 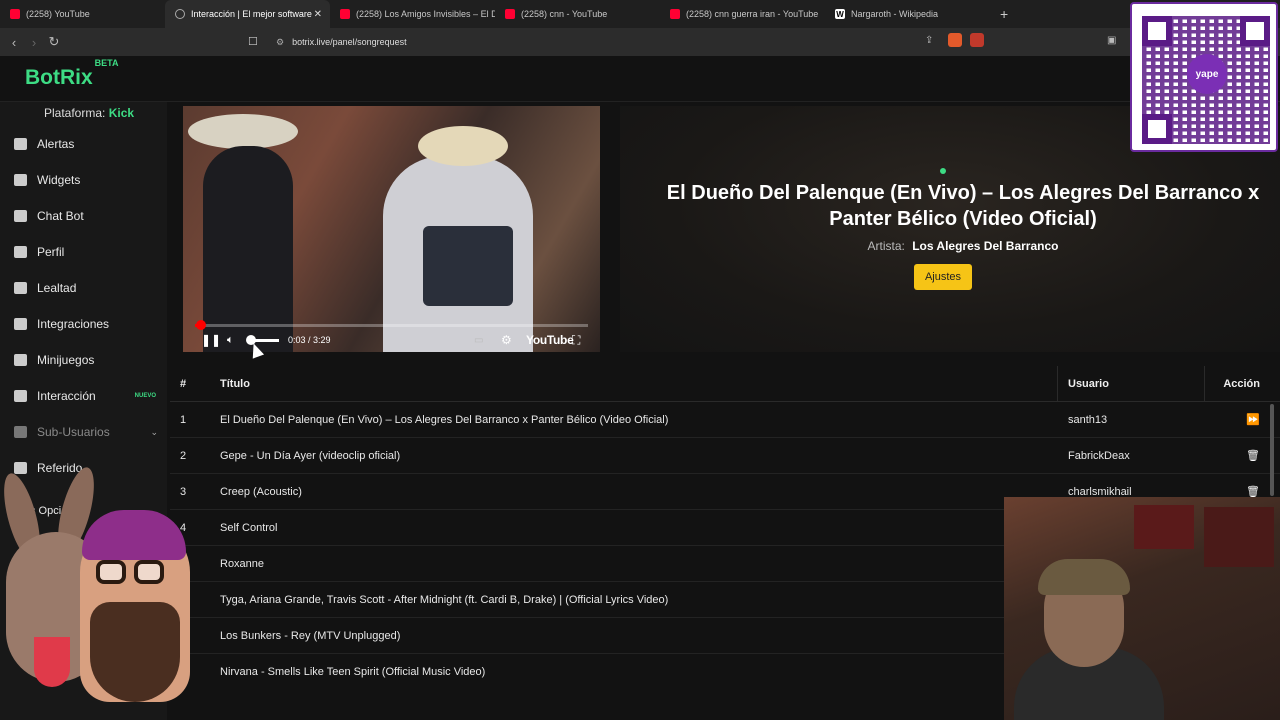 I want to click on progress-handle, so click(x=200, y=325).